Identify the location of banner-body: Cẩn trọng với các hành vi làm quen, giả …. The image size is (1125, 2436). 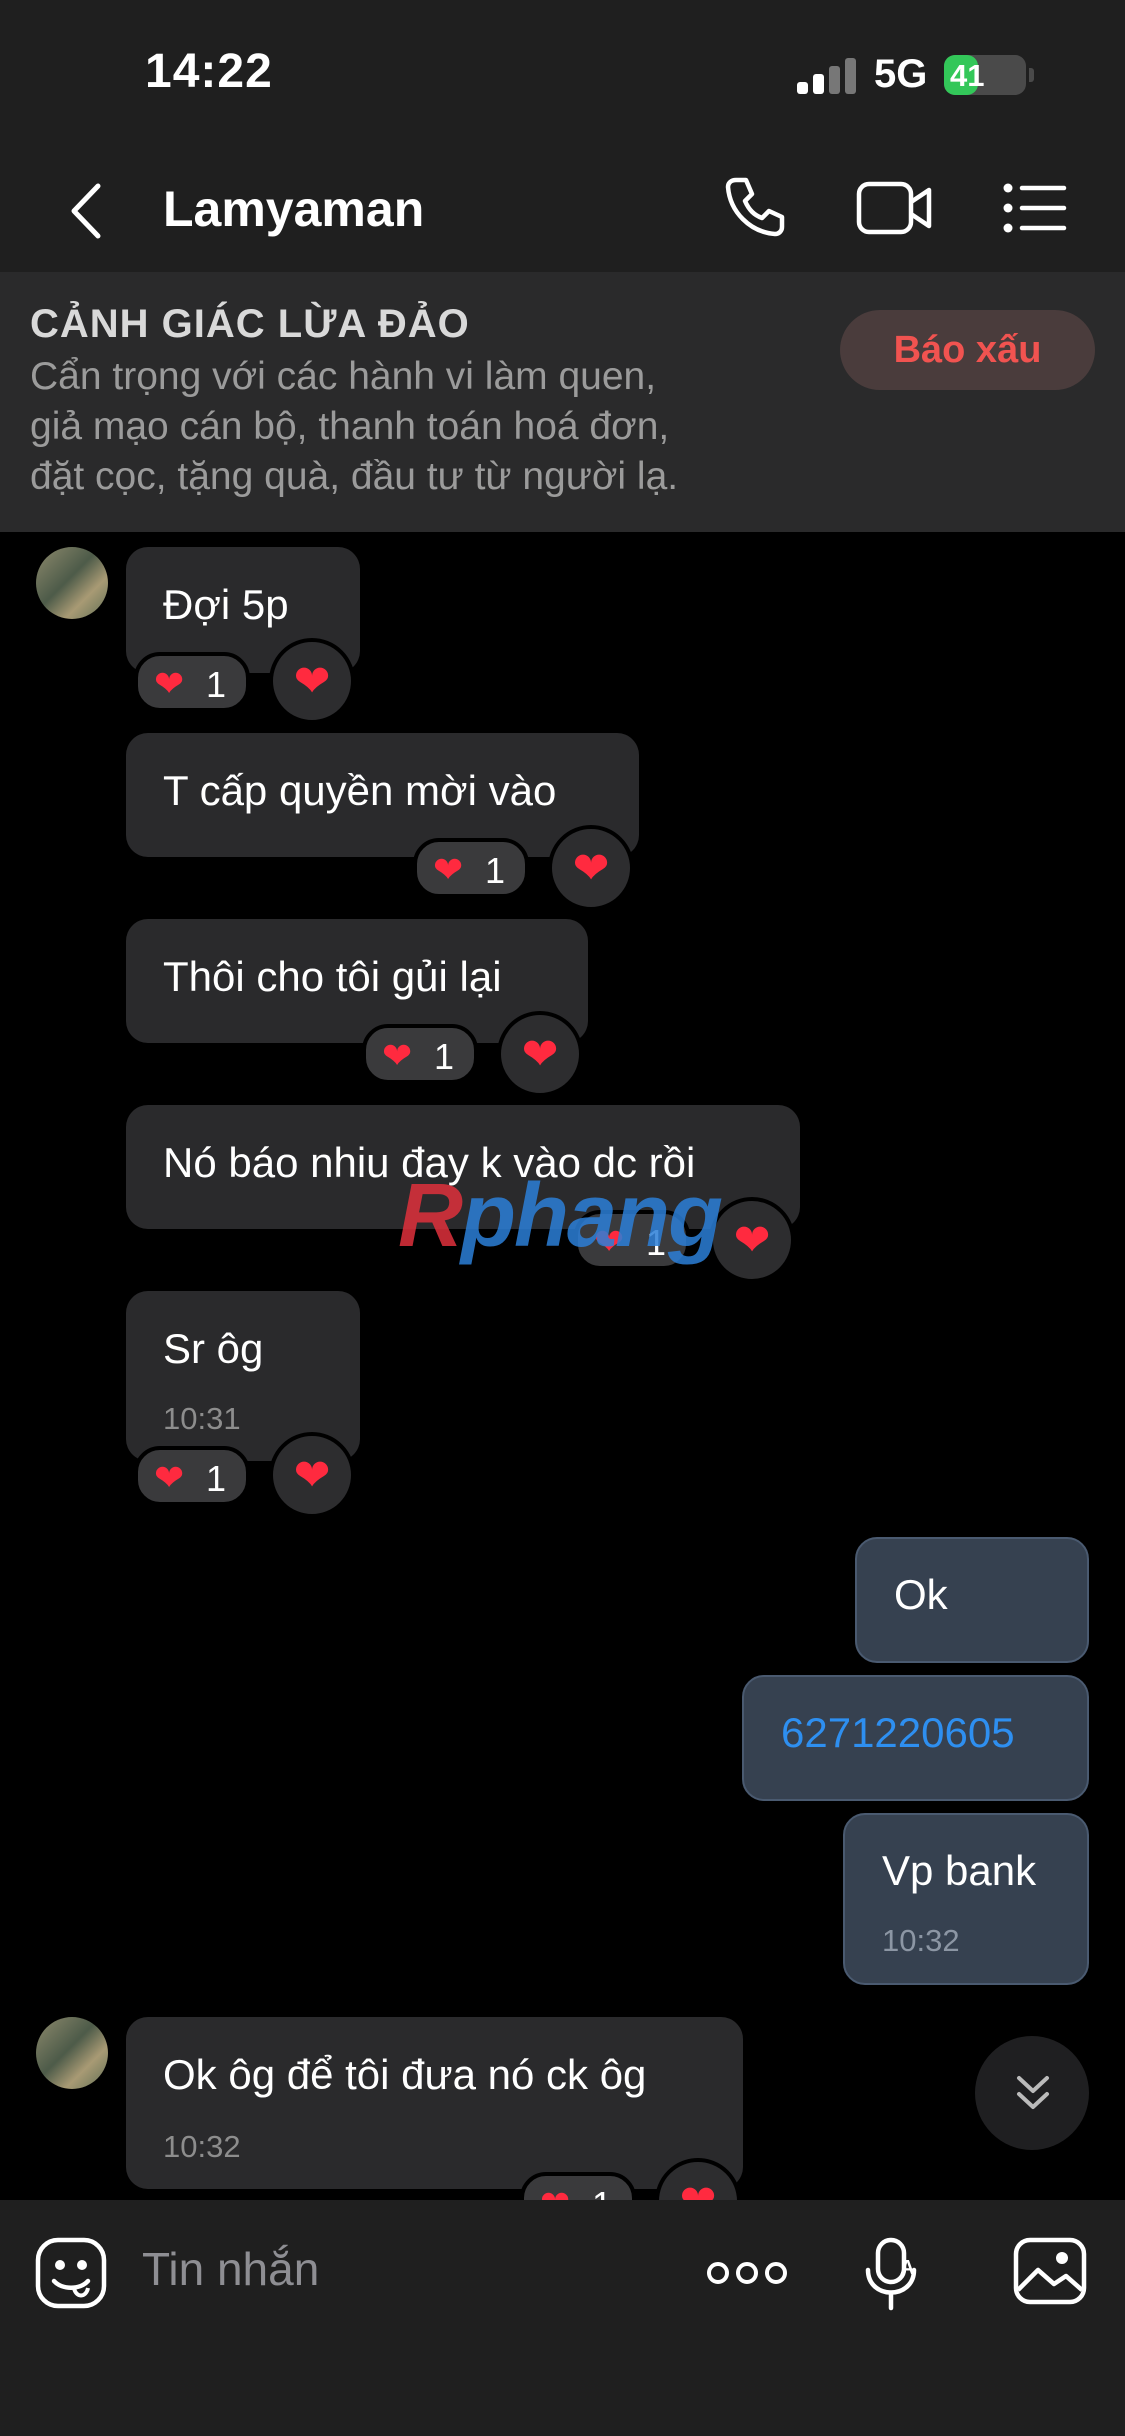
(425, 427).